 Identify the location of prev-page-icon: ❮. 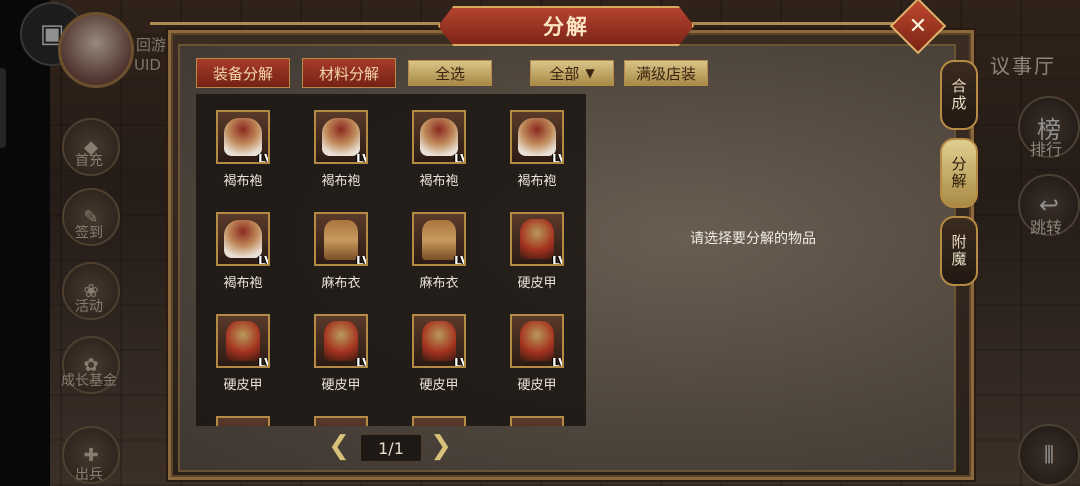
(339, 446).